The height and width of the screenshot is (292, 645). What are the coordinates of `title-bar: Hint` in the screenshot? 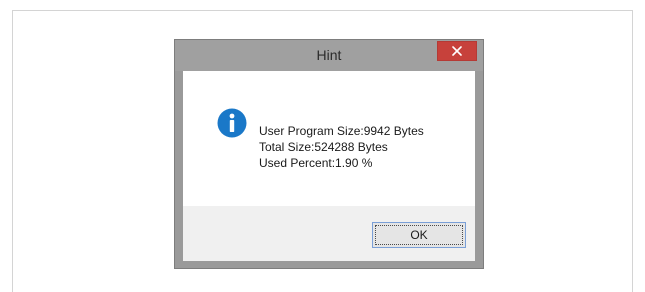 It's located at (329, 55).